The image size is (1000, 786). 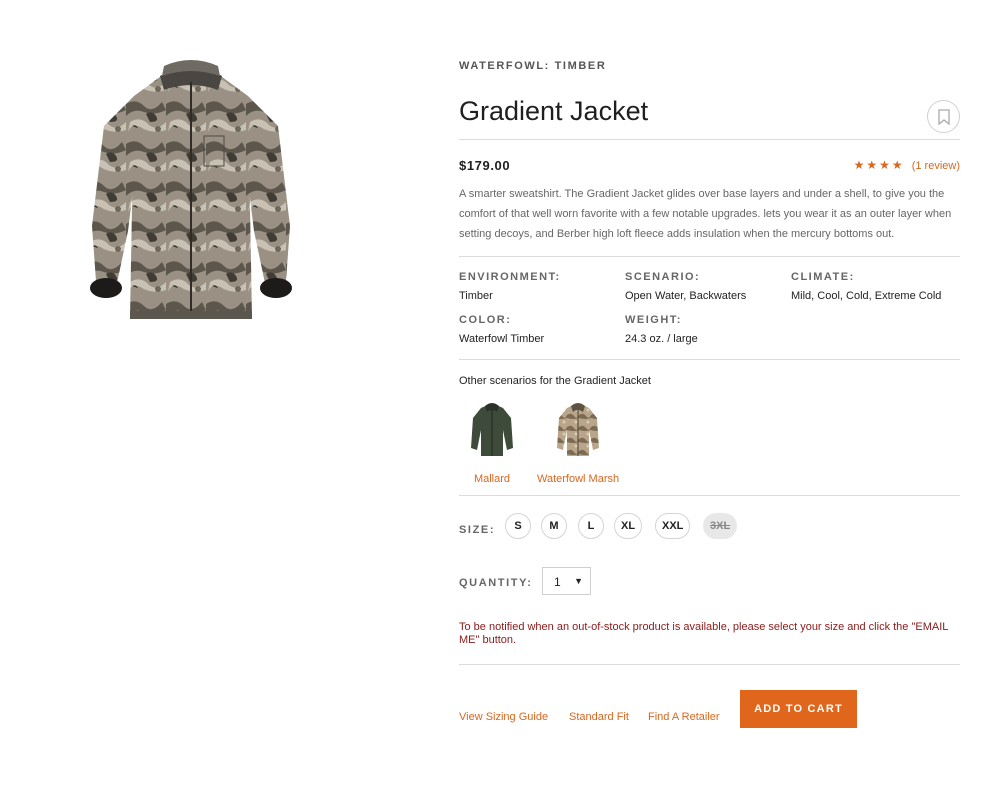 What do you see at coordinates (866, 296) in the screenshot?
I see `spec-value: Mild, Cool, Cold, Extreme Cold` at bounding box center [866, 296].